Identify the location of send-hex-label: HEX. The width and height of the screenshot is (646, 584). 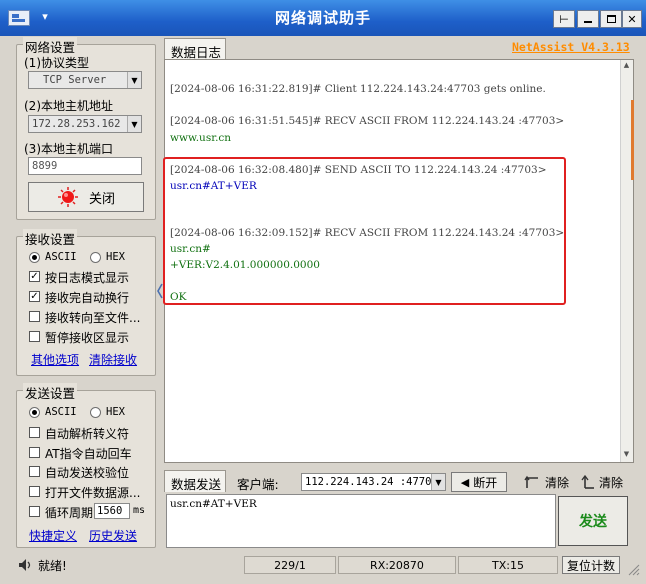
(115, 412).